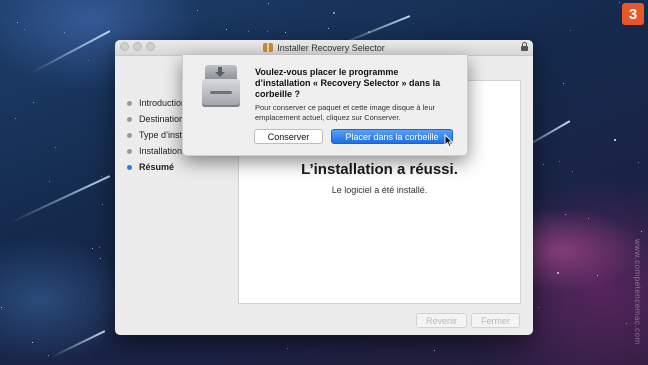 The height and width of the screenshot is (365, 648). I want to click on disk-image-icon, so click(221, 86).